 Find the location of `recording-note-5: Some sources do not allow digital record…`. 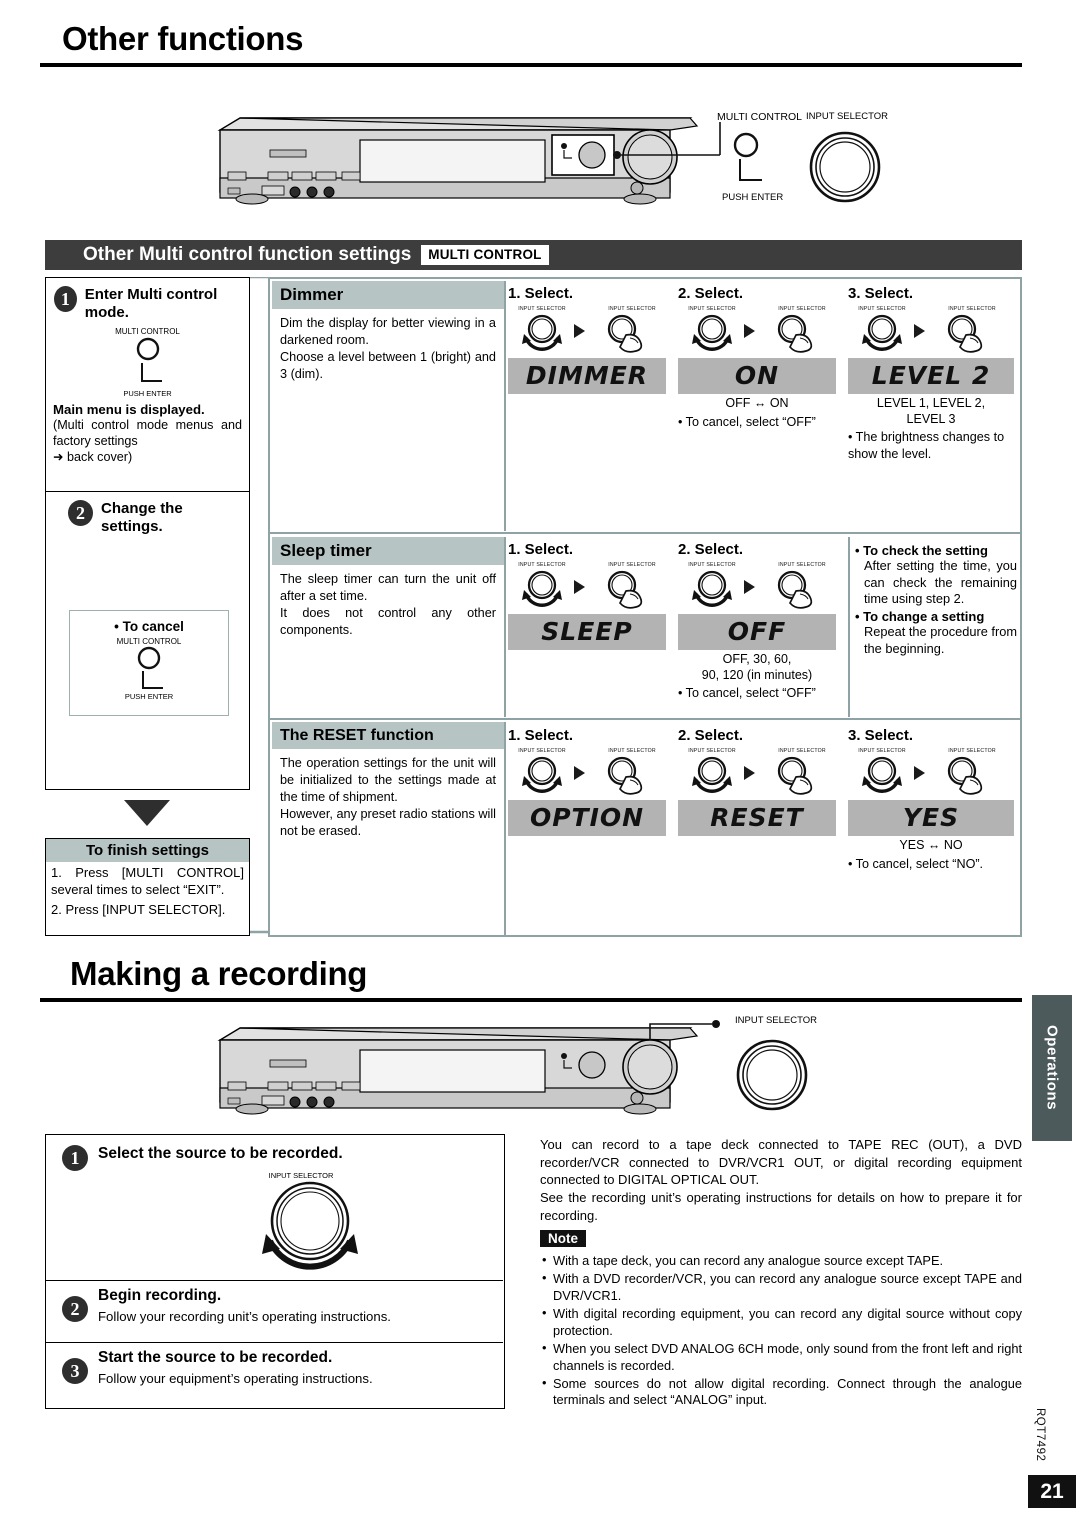

recording-note-5: Some sources do not allow digital record… is located at coordinates (781, 1392).